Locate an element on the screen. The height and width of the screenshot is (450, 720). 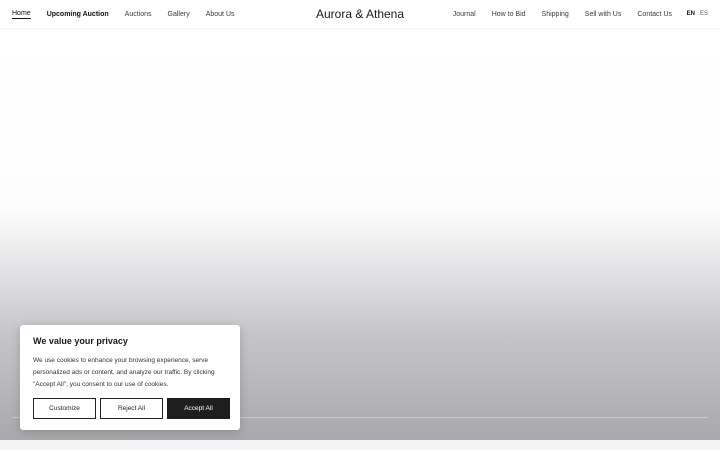
brand-logo-text: Aurora & Athena is located at coordinates (360, 14).